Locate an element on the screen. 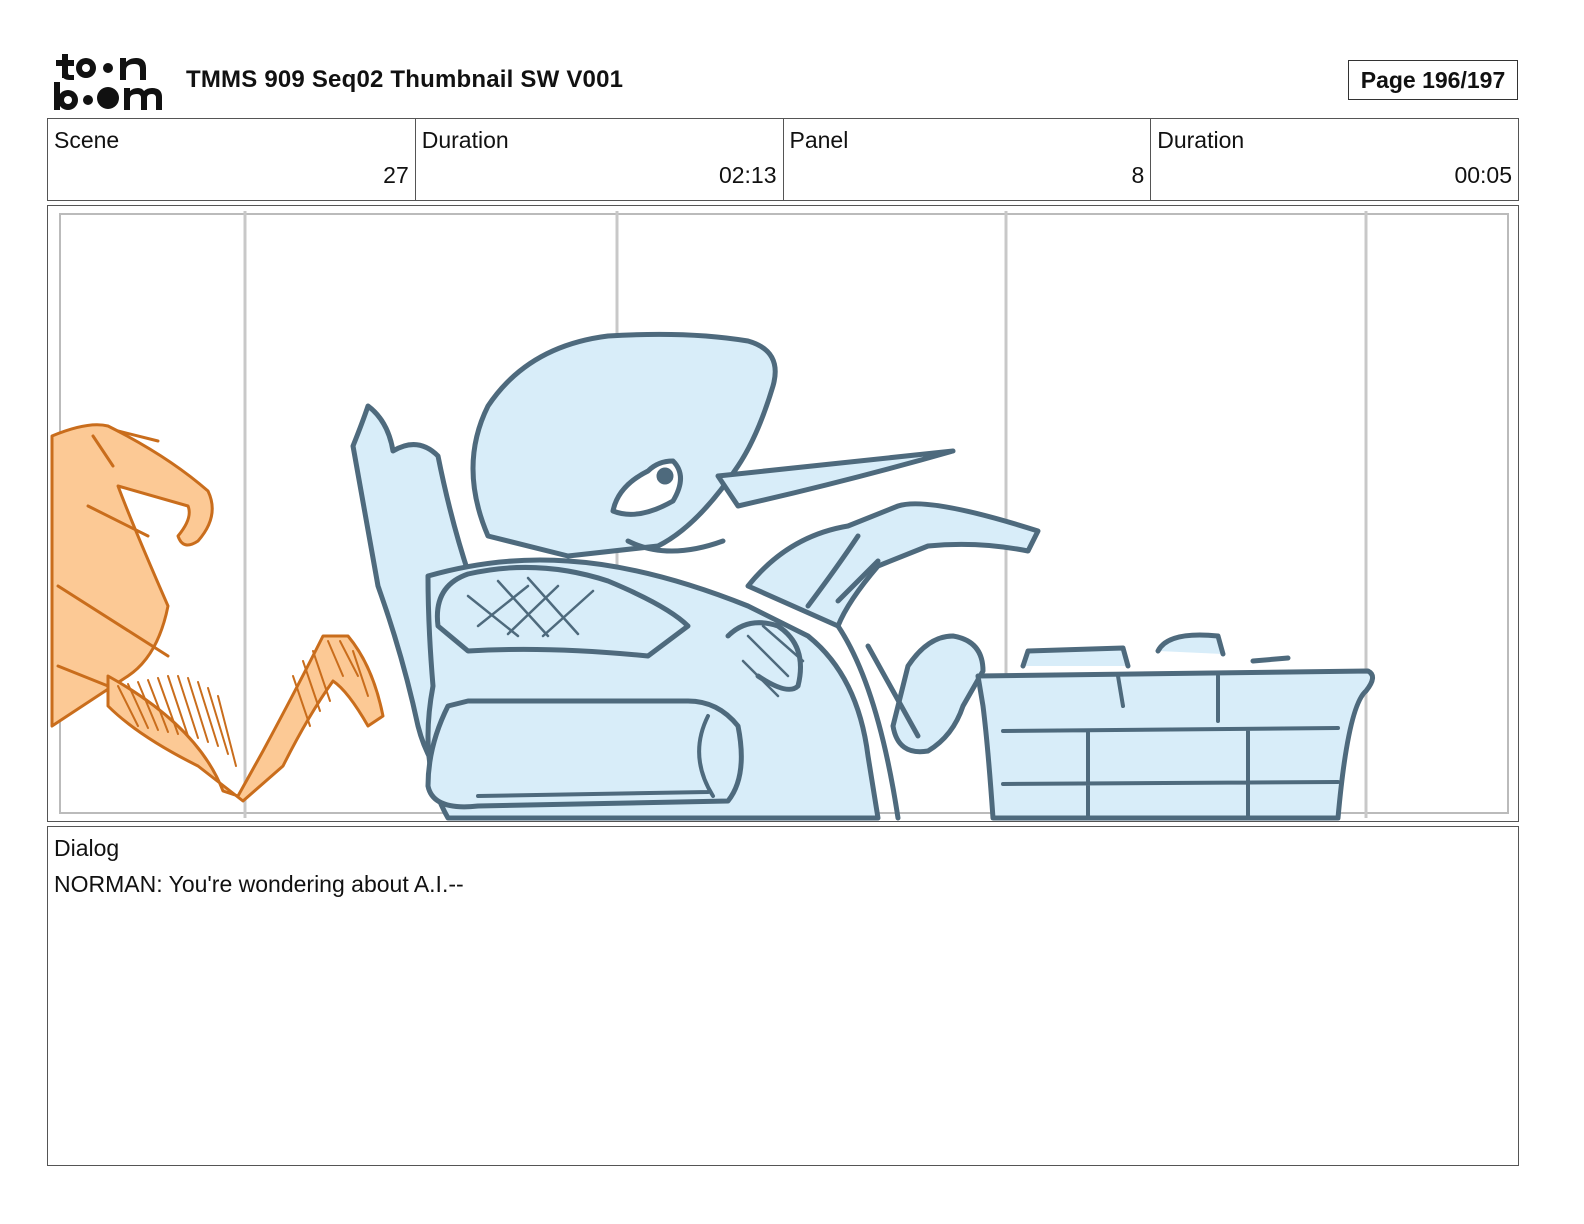  panel-value: 8 is located at coordinates (1138, 175).